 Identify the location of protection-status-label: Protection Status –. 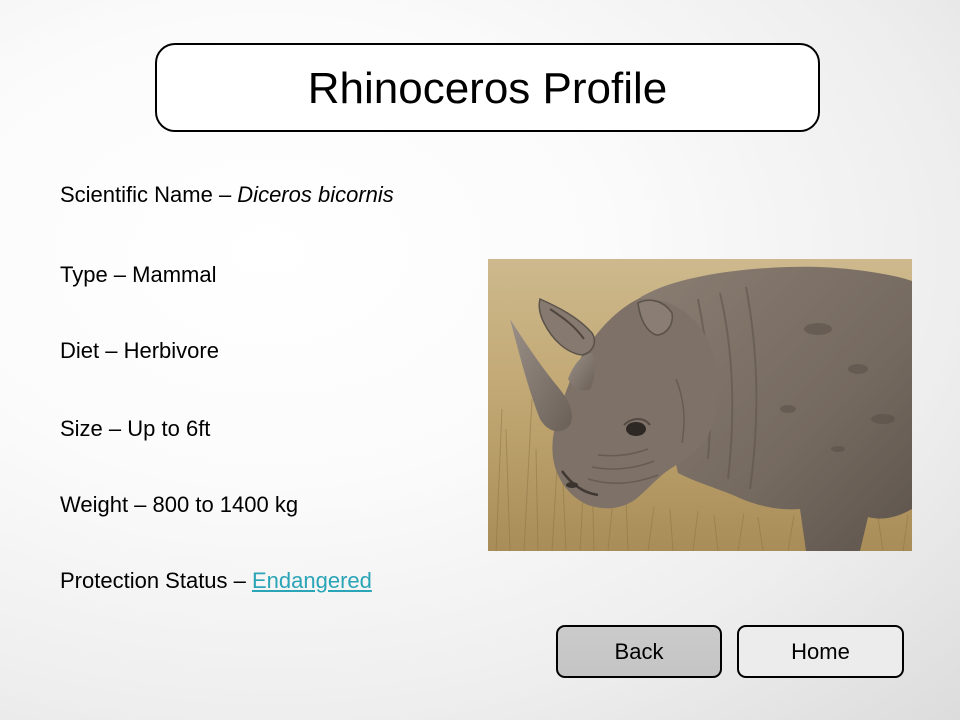
(156, 580).